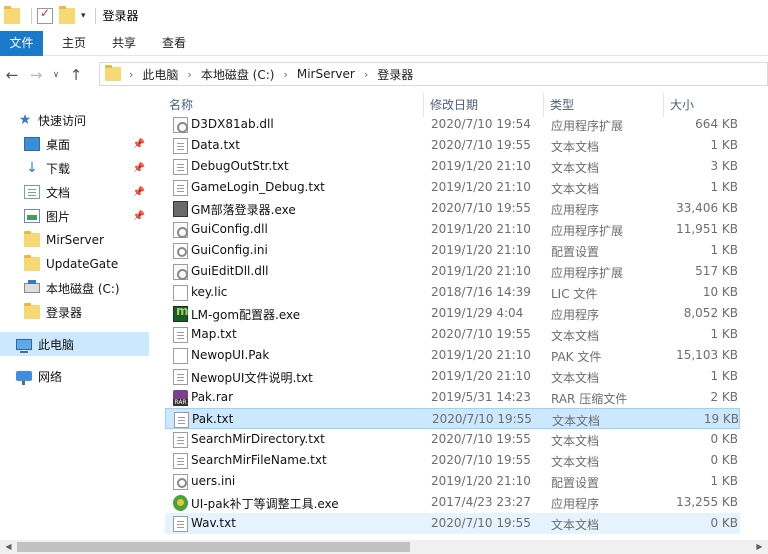 This screenshot has height=554, width=768. I want to click on file-type: 应用程序, so click(575, 315).